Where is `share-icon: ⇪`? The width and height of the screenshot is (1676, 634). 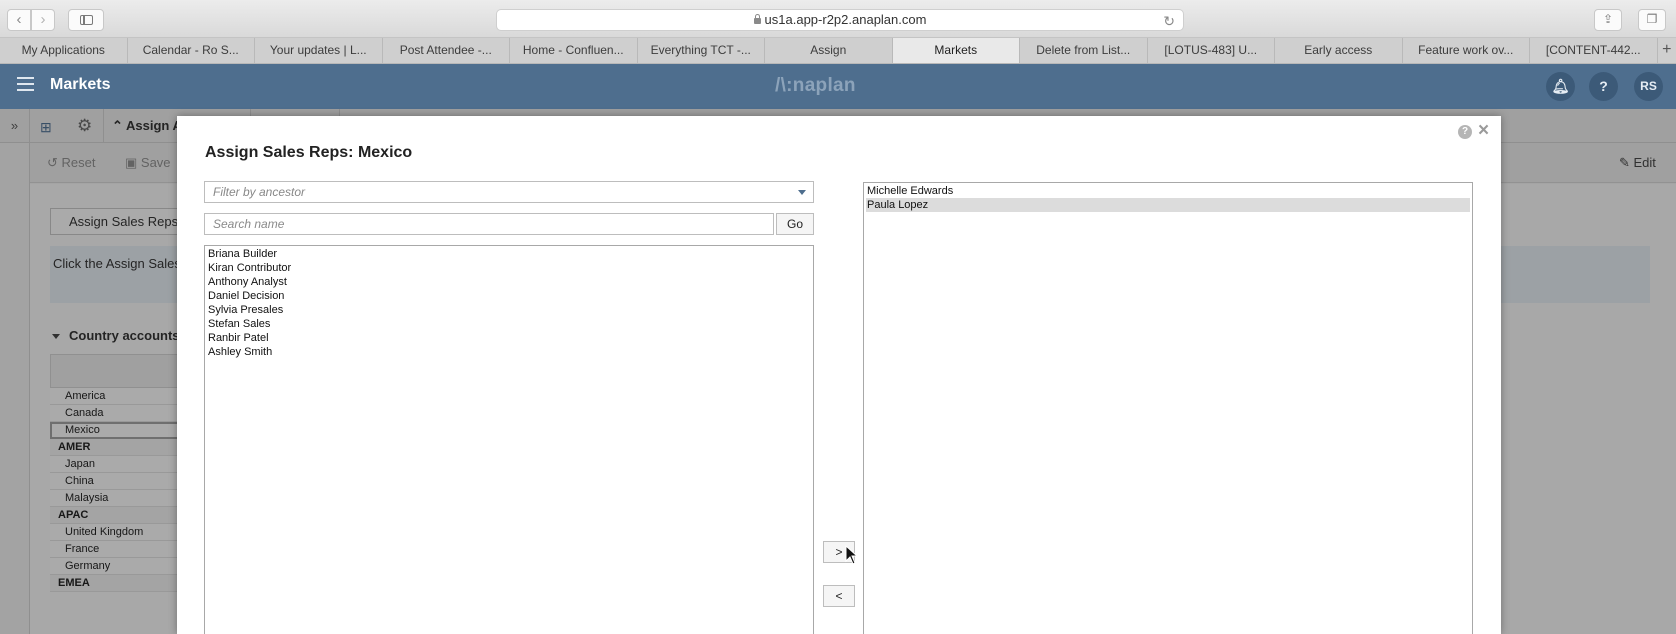
share-icon: ⇪ is located at coordinates (1608, 20).